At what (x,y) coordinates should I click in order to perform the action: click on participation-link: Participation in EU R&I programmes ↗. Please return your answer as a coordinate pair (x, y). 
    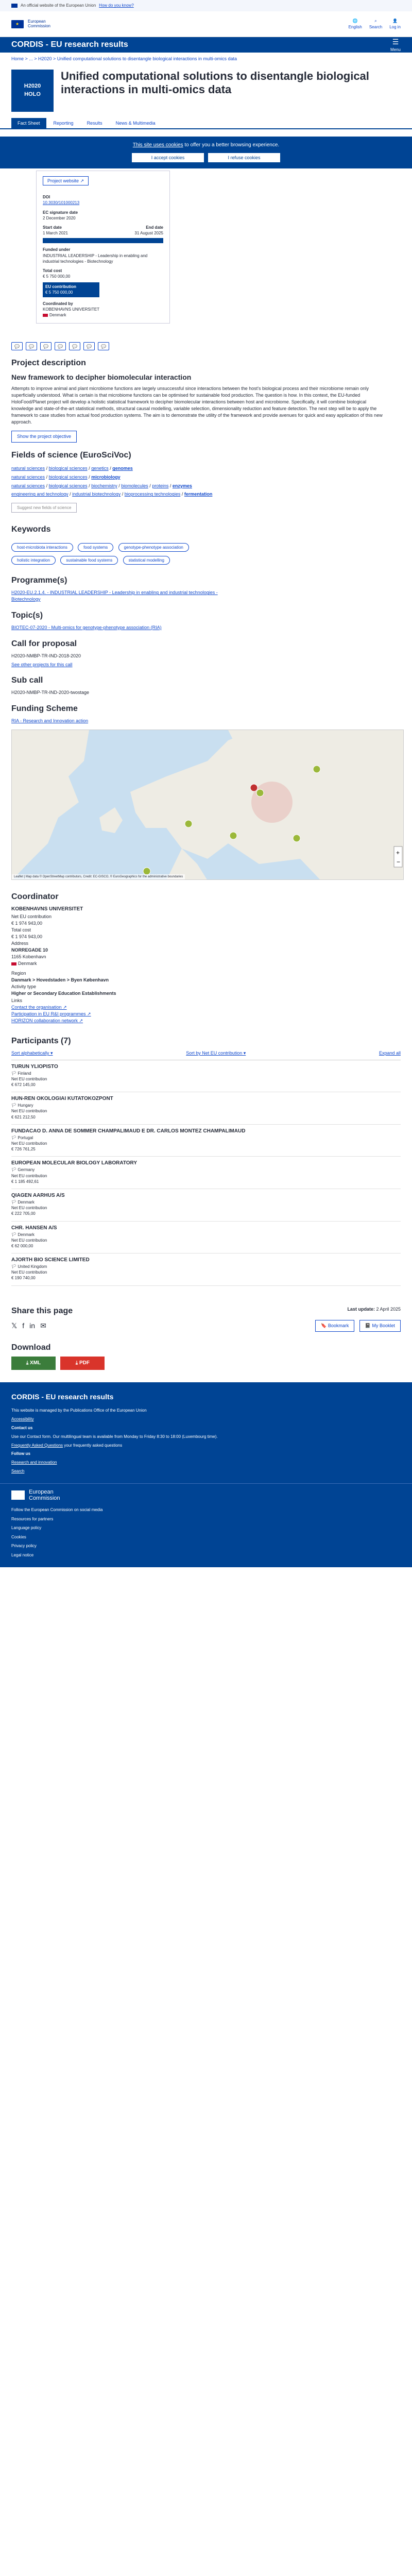
    Looking at the image, I should click on (206, 1014).